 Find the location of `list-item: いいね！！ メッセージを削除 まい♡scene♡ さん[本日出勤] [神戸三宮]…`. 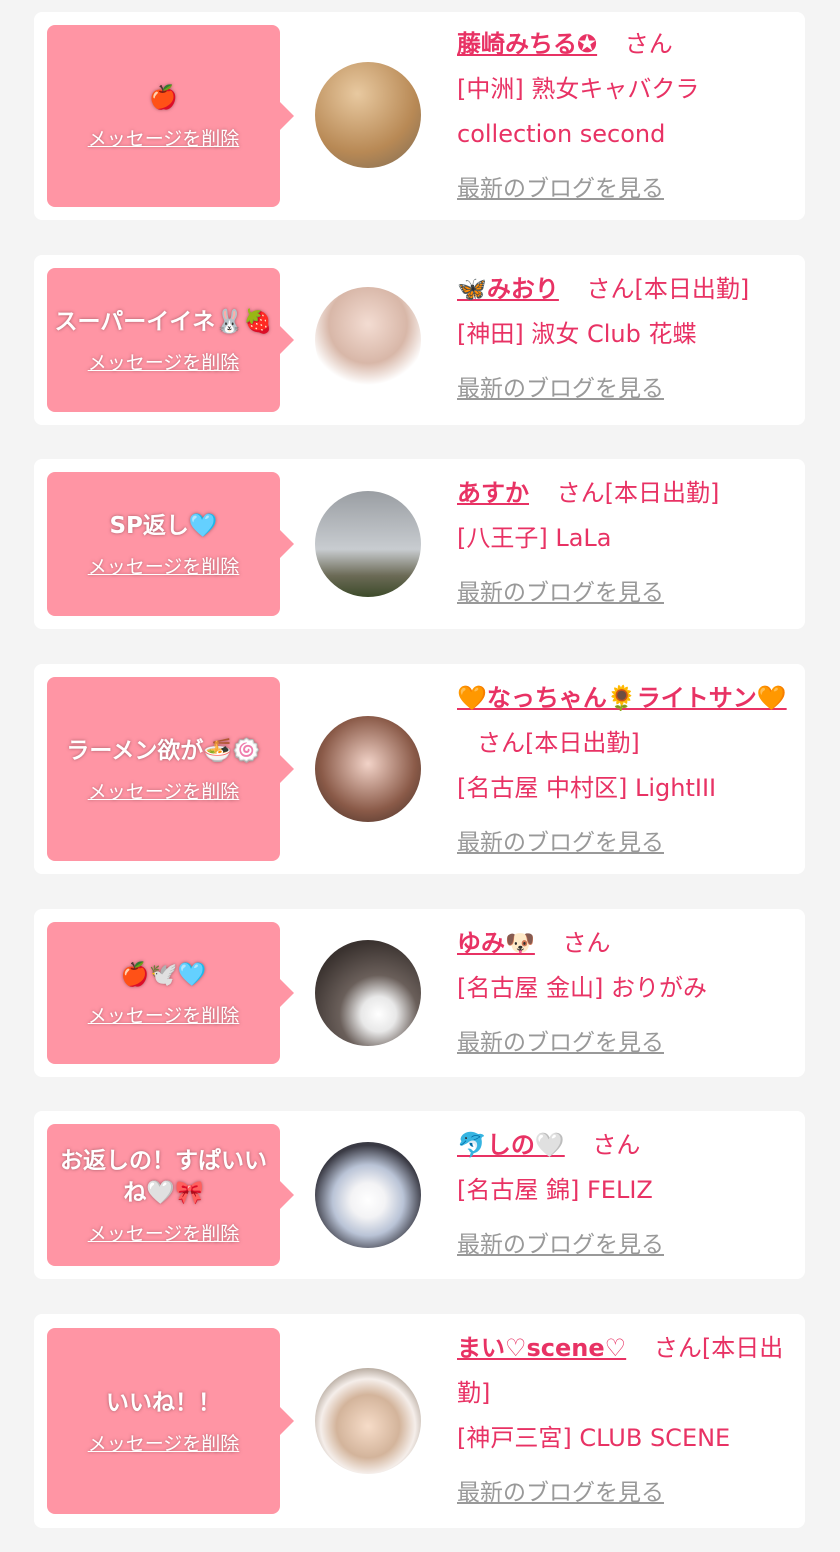

list-item: いいね！！ メッセージを削除 まい♡scene♡ さん[本日出勤] [神戸三宮]… is located at coordinates (419, 1421).